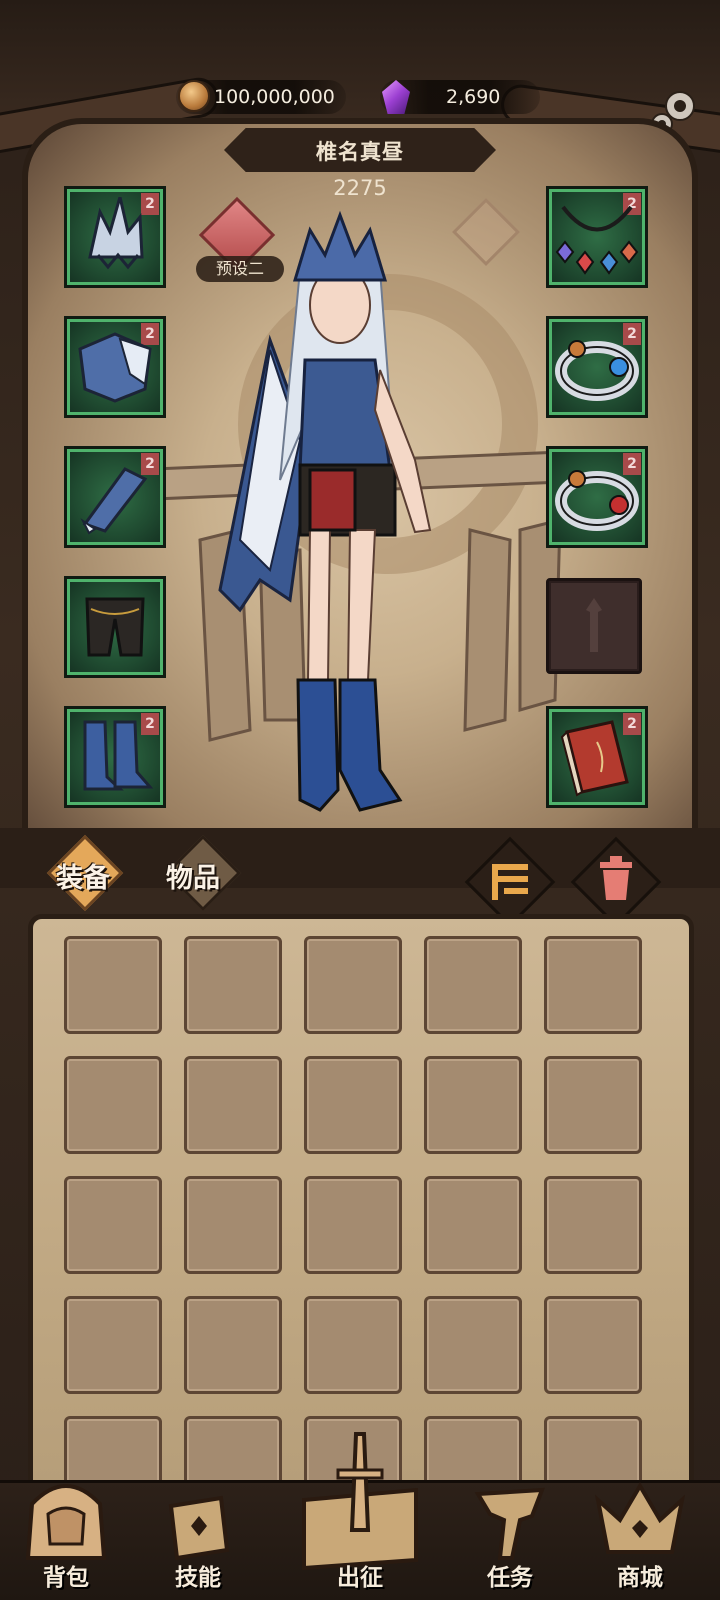 This screenshot has width=720, height=1600. I want to click on helmet-slot: 2, so click(115, 237).